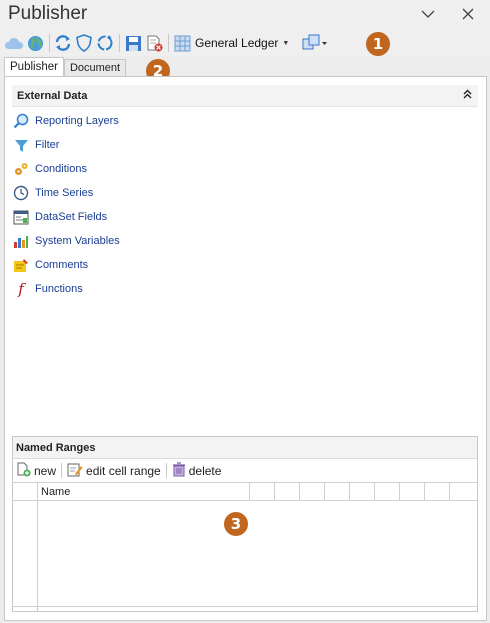 Image resolution: width=490 pixels, height=623 pixels. Describe the element at coordinates (21, 241) in the screenshot. I see `system-variables-icon` at that location.